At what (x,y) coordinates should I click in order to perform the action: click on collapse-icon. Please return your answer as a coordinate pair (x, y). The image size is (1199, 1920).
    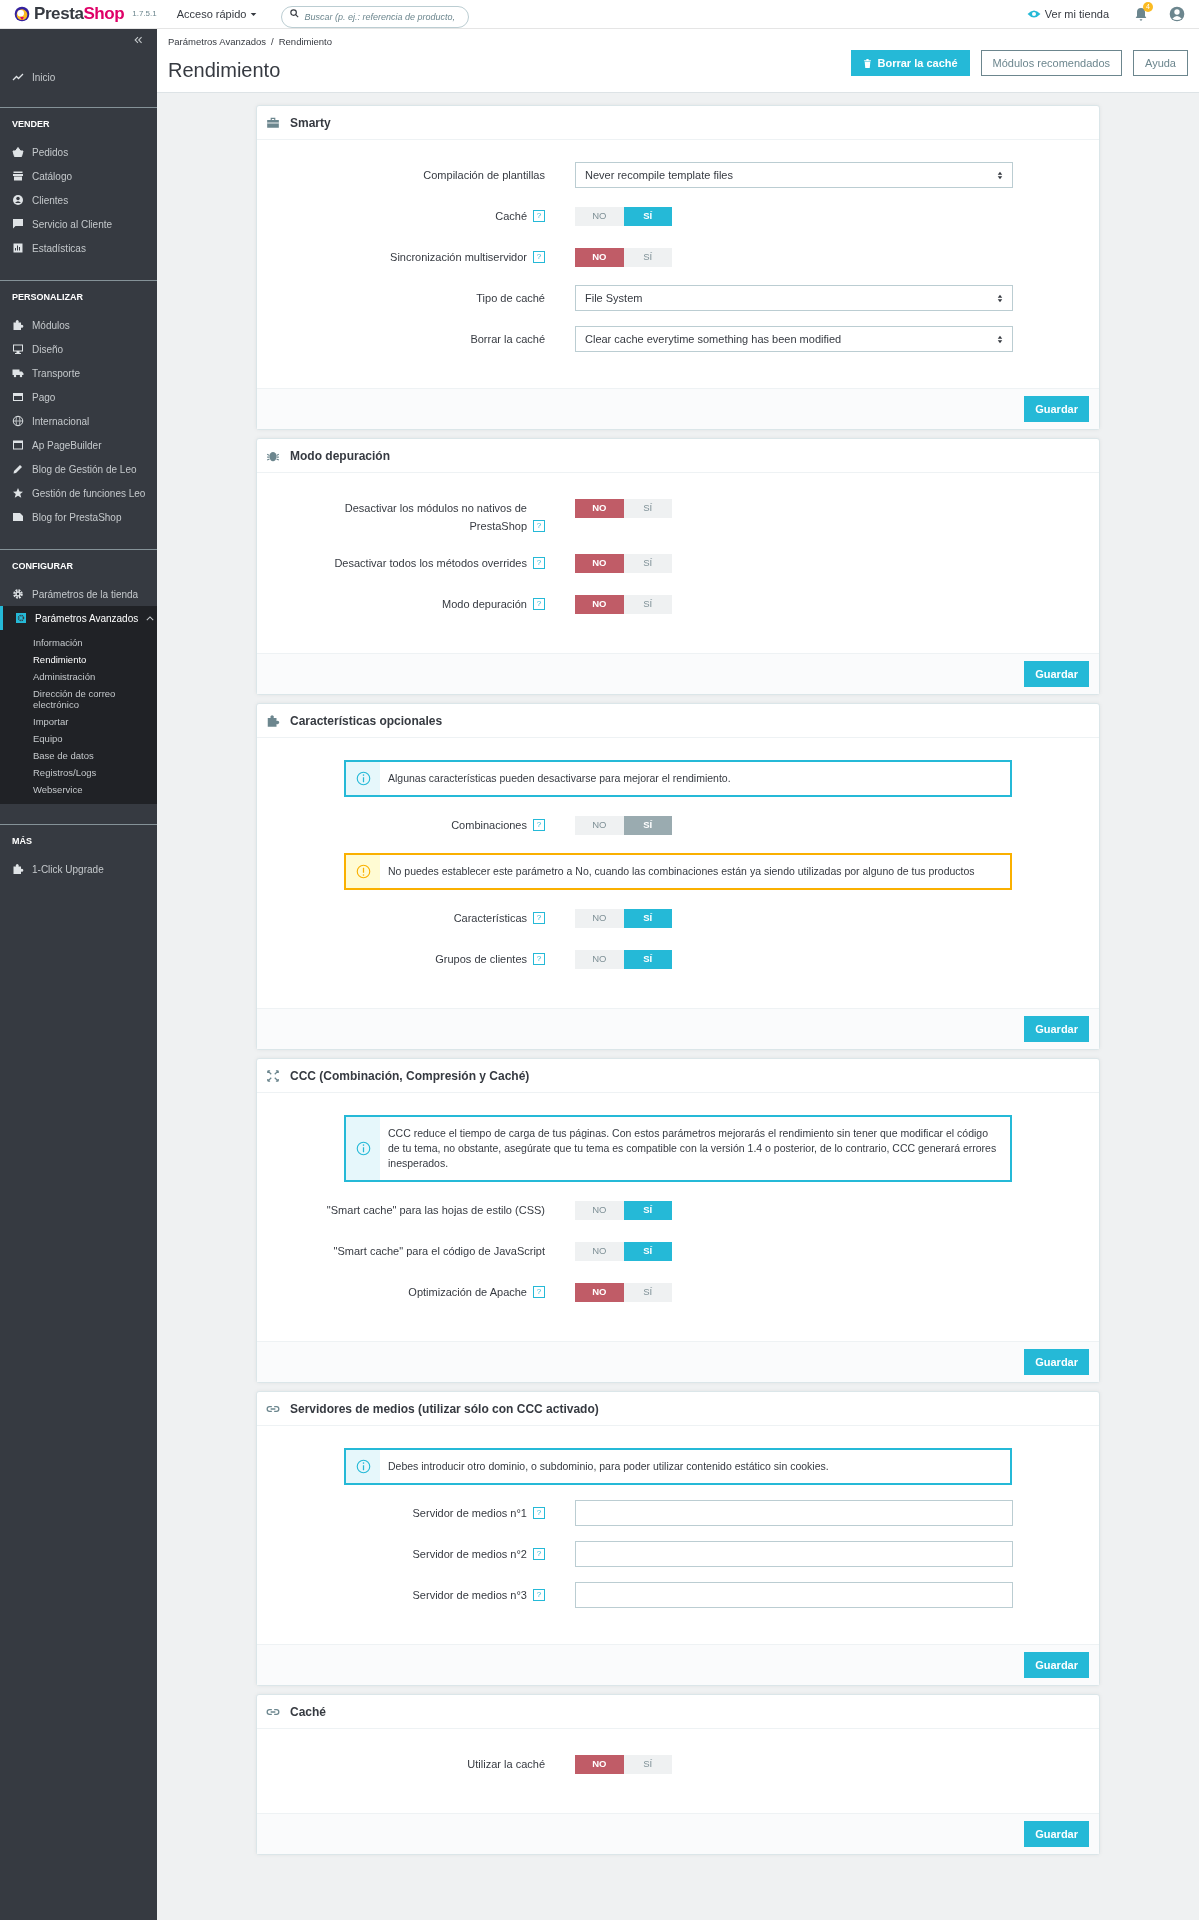
    Looking at the image, I should click on (138, 40).